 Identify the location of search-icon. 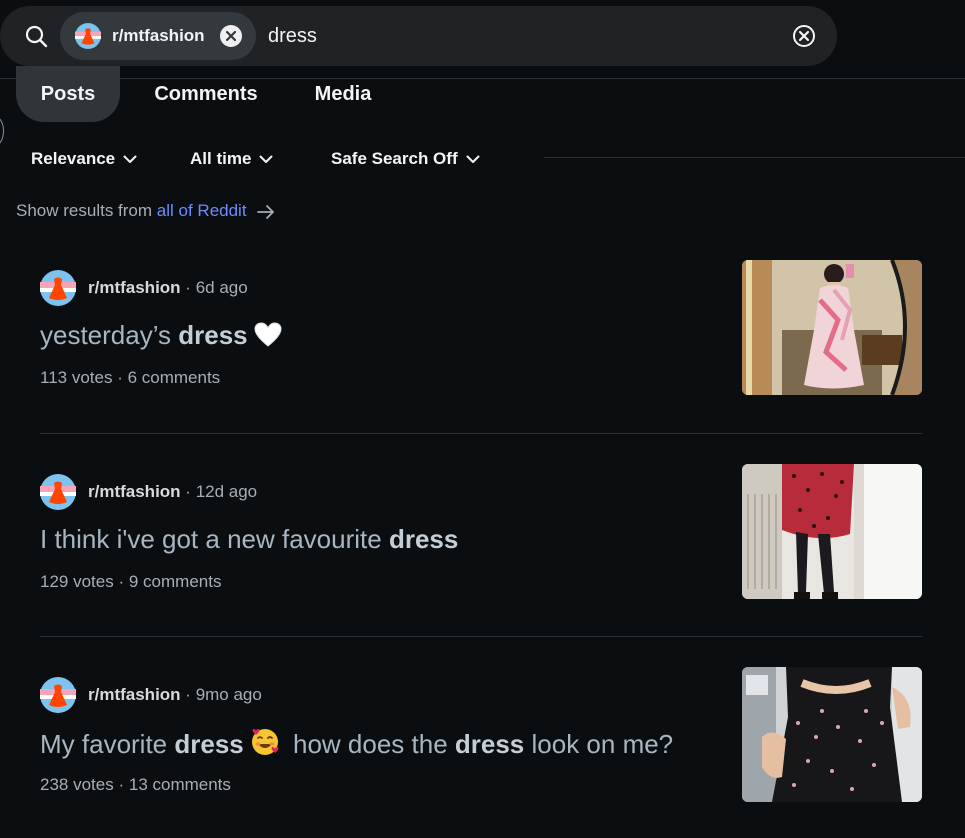
(36, 36).